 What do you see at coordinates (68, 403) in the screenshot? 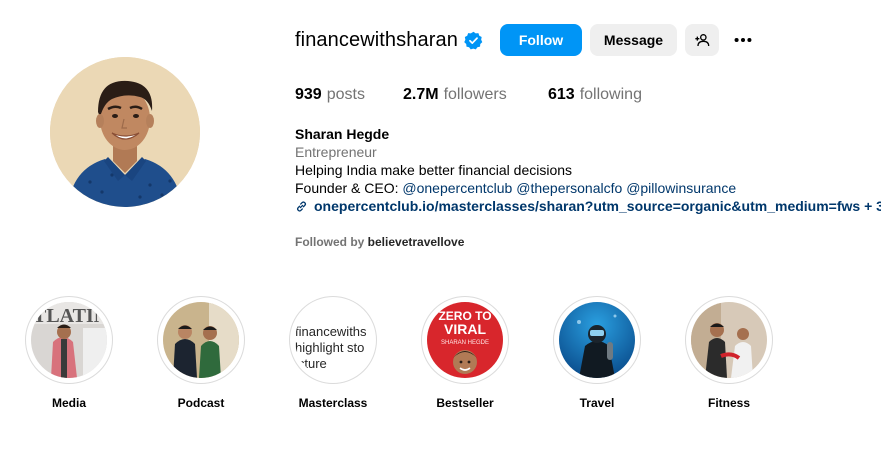
I see `highlight-label: Media` at bounding box center [68, 403].